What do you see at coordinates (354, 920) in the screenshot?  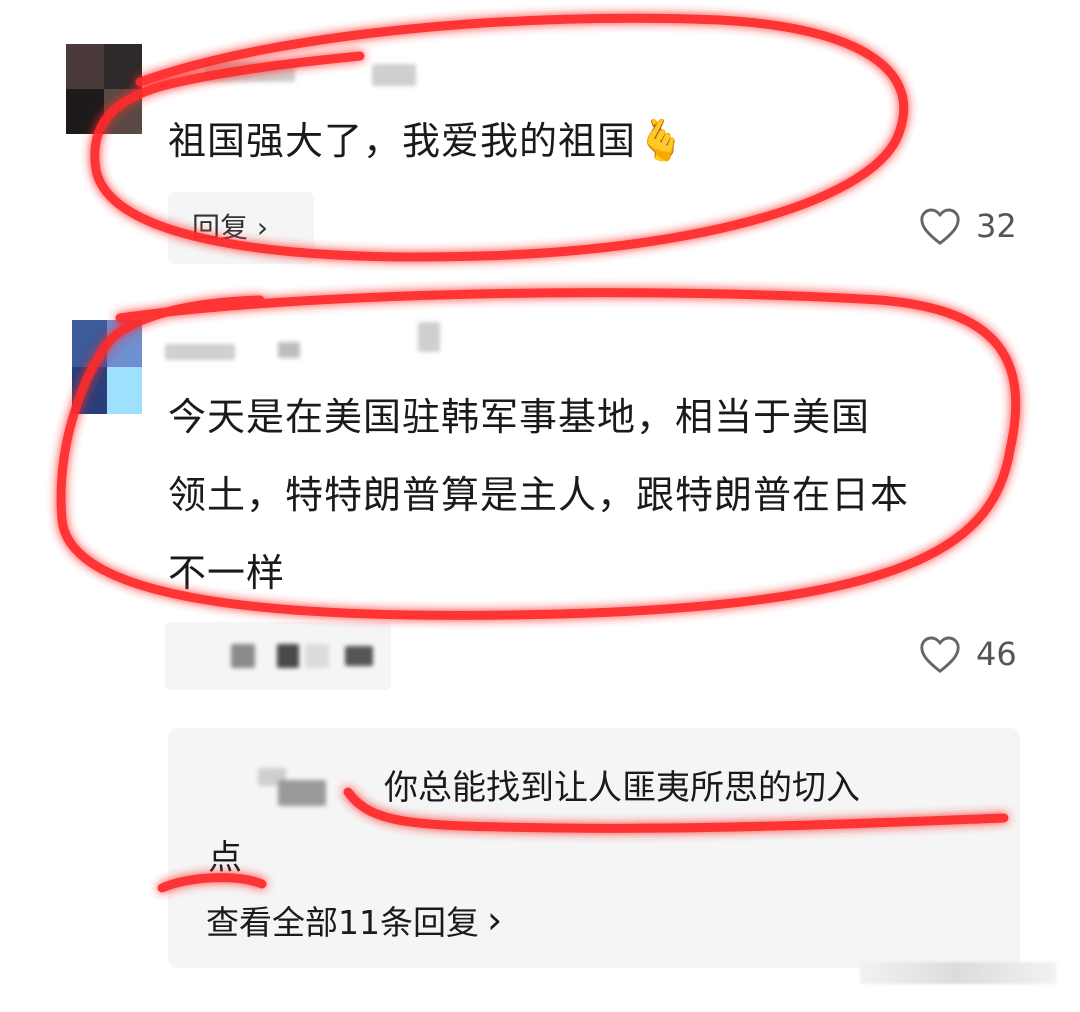 I see `view-all-replies-link: 查看全部11条回复 ›` at bounding box center [354, 920].